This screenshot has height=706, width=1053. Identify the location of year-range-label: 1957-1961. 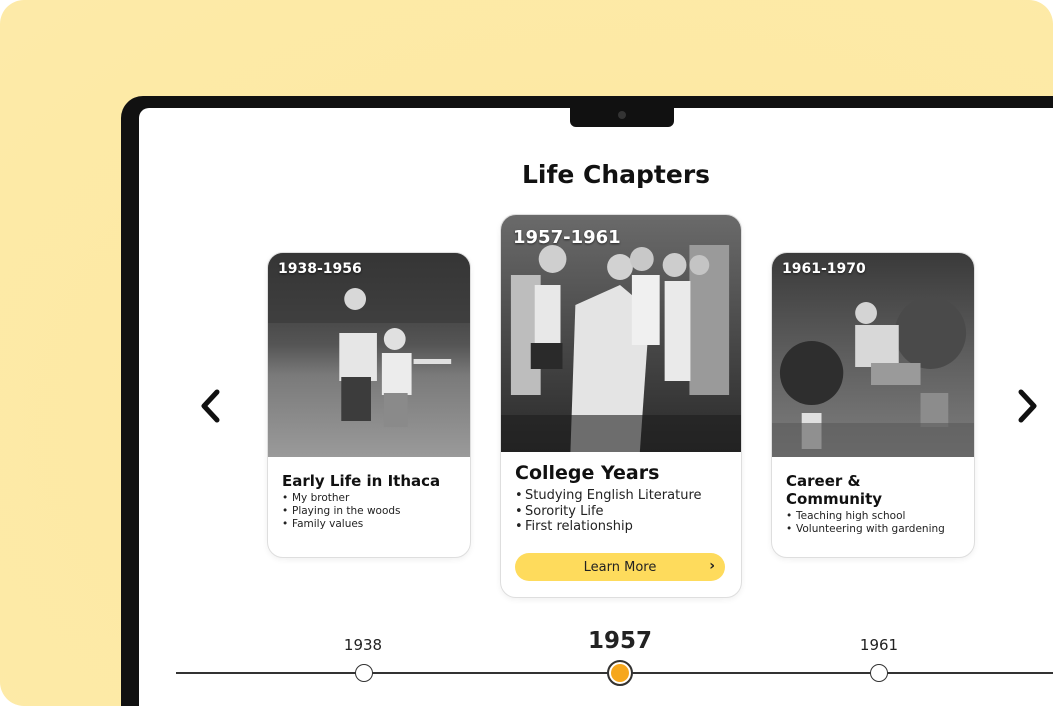
(567, 237).